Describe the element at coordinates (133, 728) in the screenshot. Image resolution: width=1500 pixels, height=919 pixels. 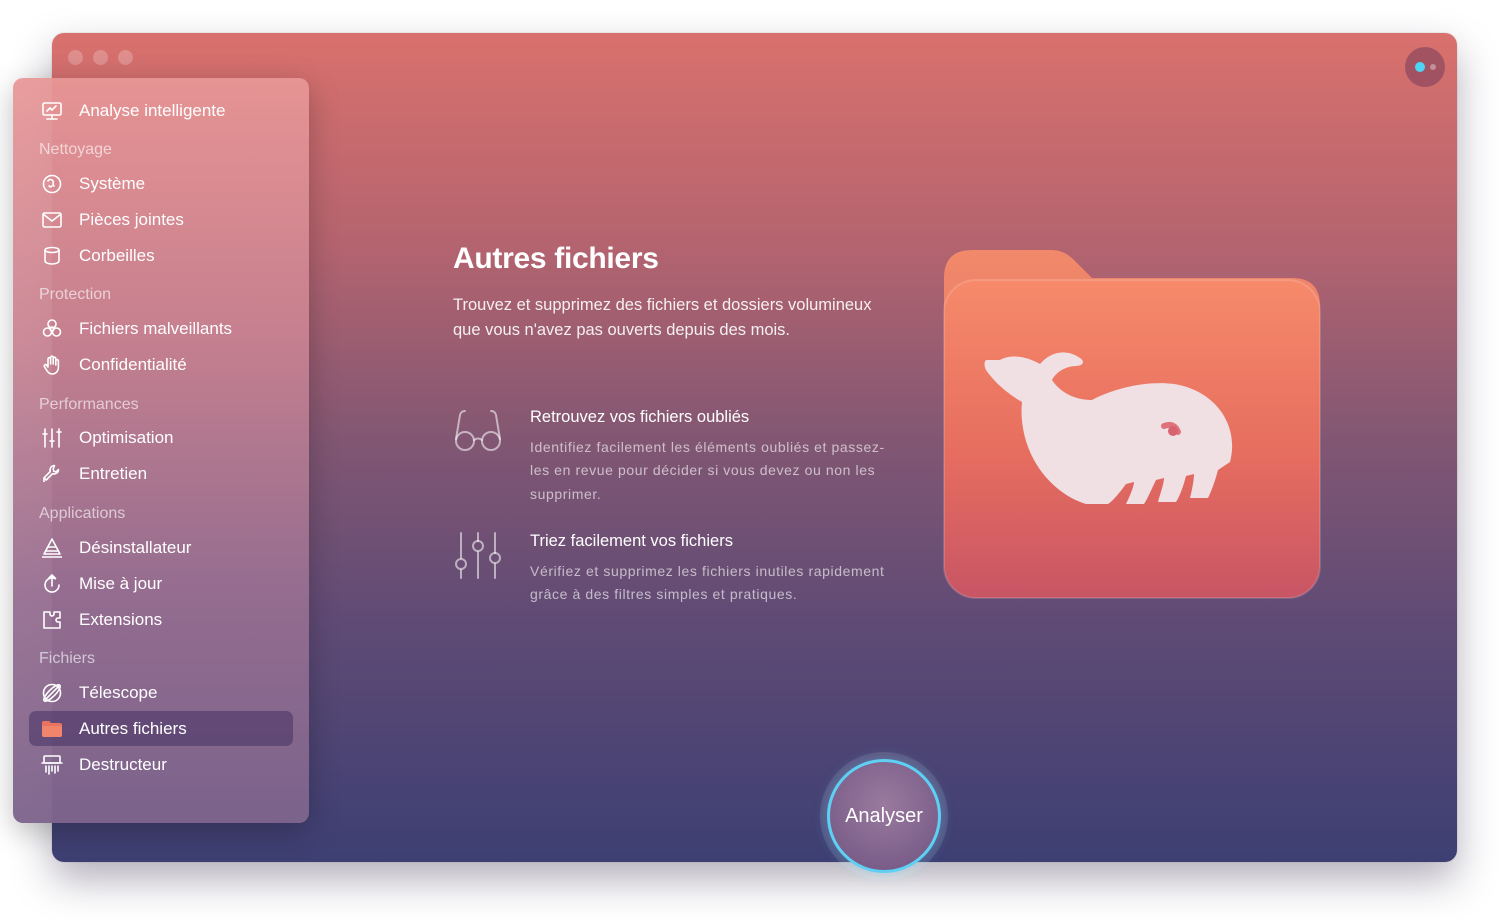
I see `sidebar-item-label: Autres fichiers` at that location.